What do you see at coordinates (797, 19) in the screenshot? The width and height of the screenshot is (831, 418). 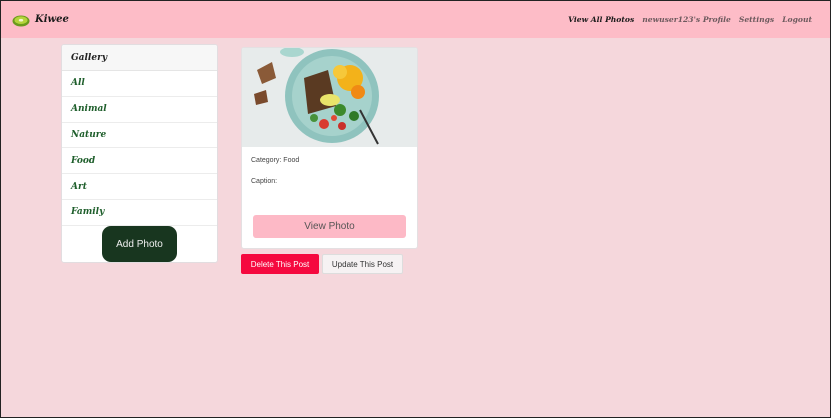 I see `nav-logout: Logout` at bounding box center [797, 19].